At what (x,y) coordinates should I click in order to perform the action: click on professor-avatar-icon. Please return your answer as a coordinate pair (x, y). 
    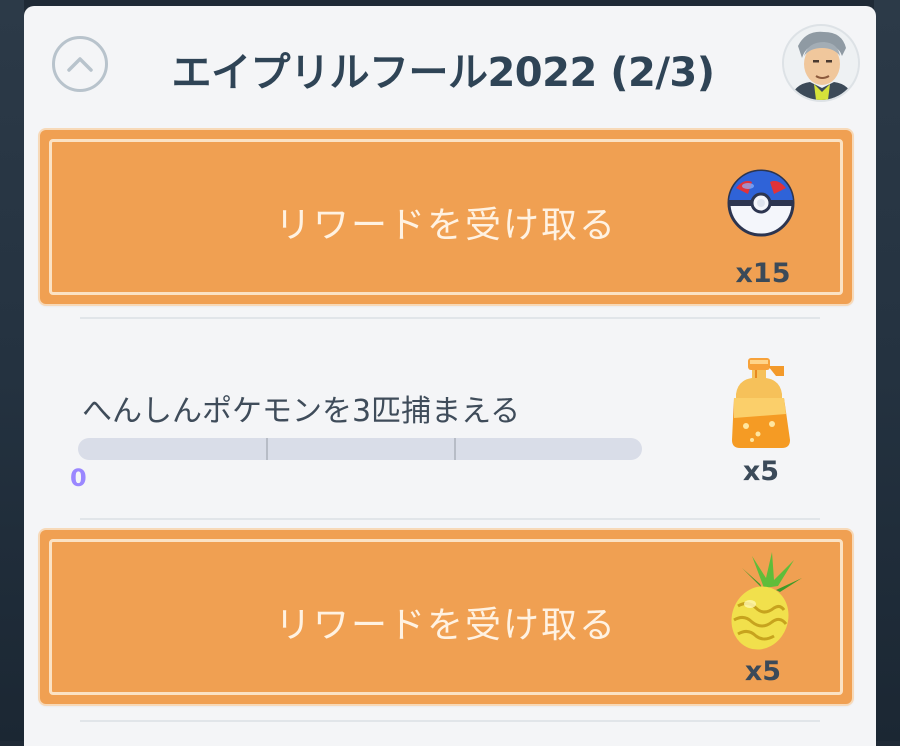
    Looking at the image, I should click on (821, 63).